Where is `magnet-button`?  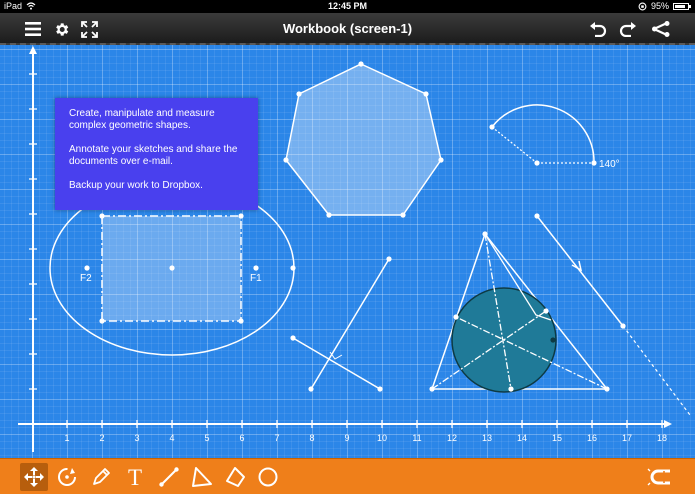 magnet-button is located at coordinates (659, 477).